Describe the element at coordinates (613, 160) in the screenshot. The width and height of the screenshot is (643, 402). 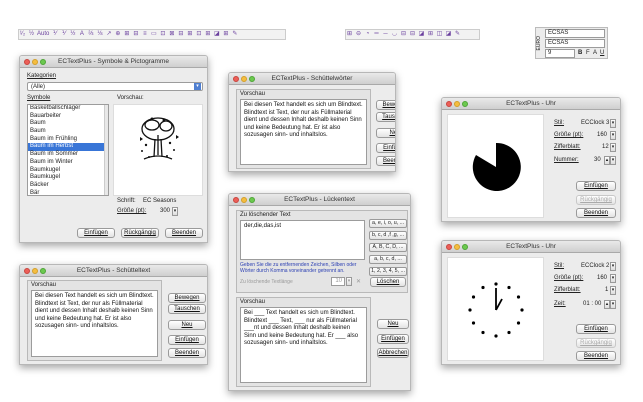
I see `nummer-stepper-down: ▾` at that location.